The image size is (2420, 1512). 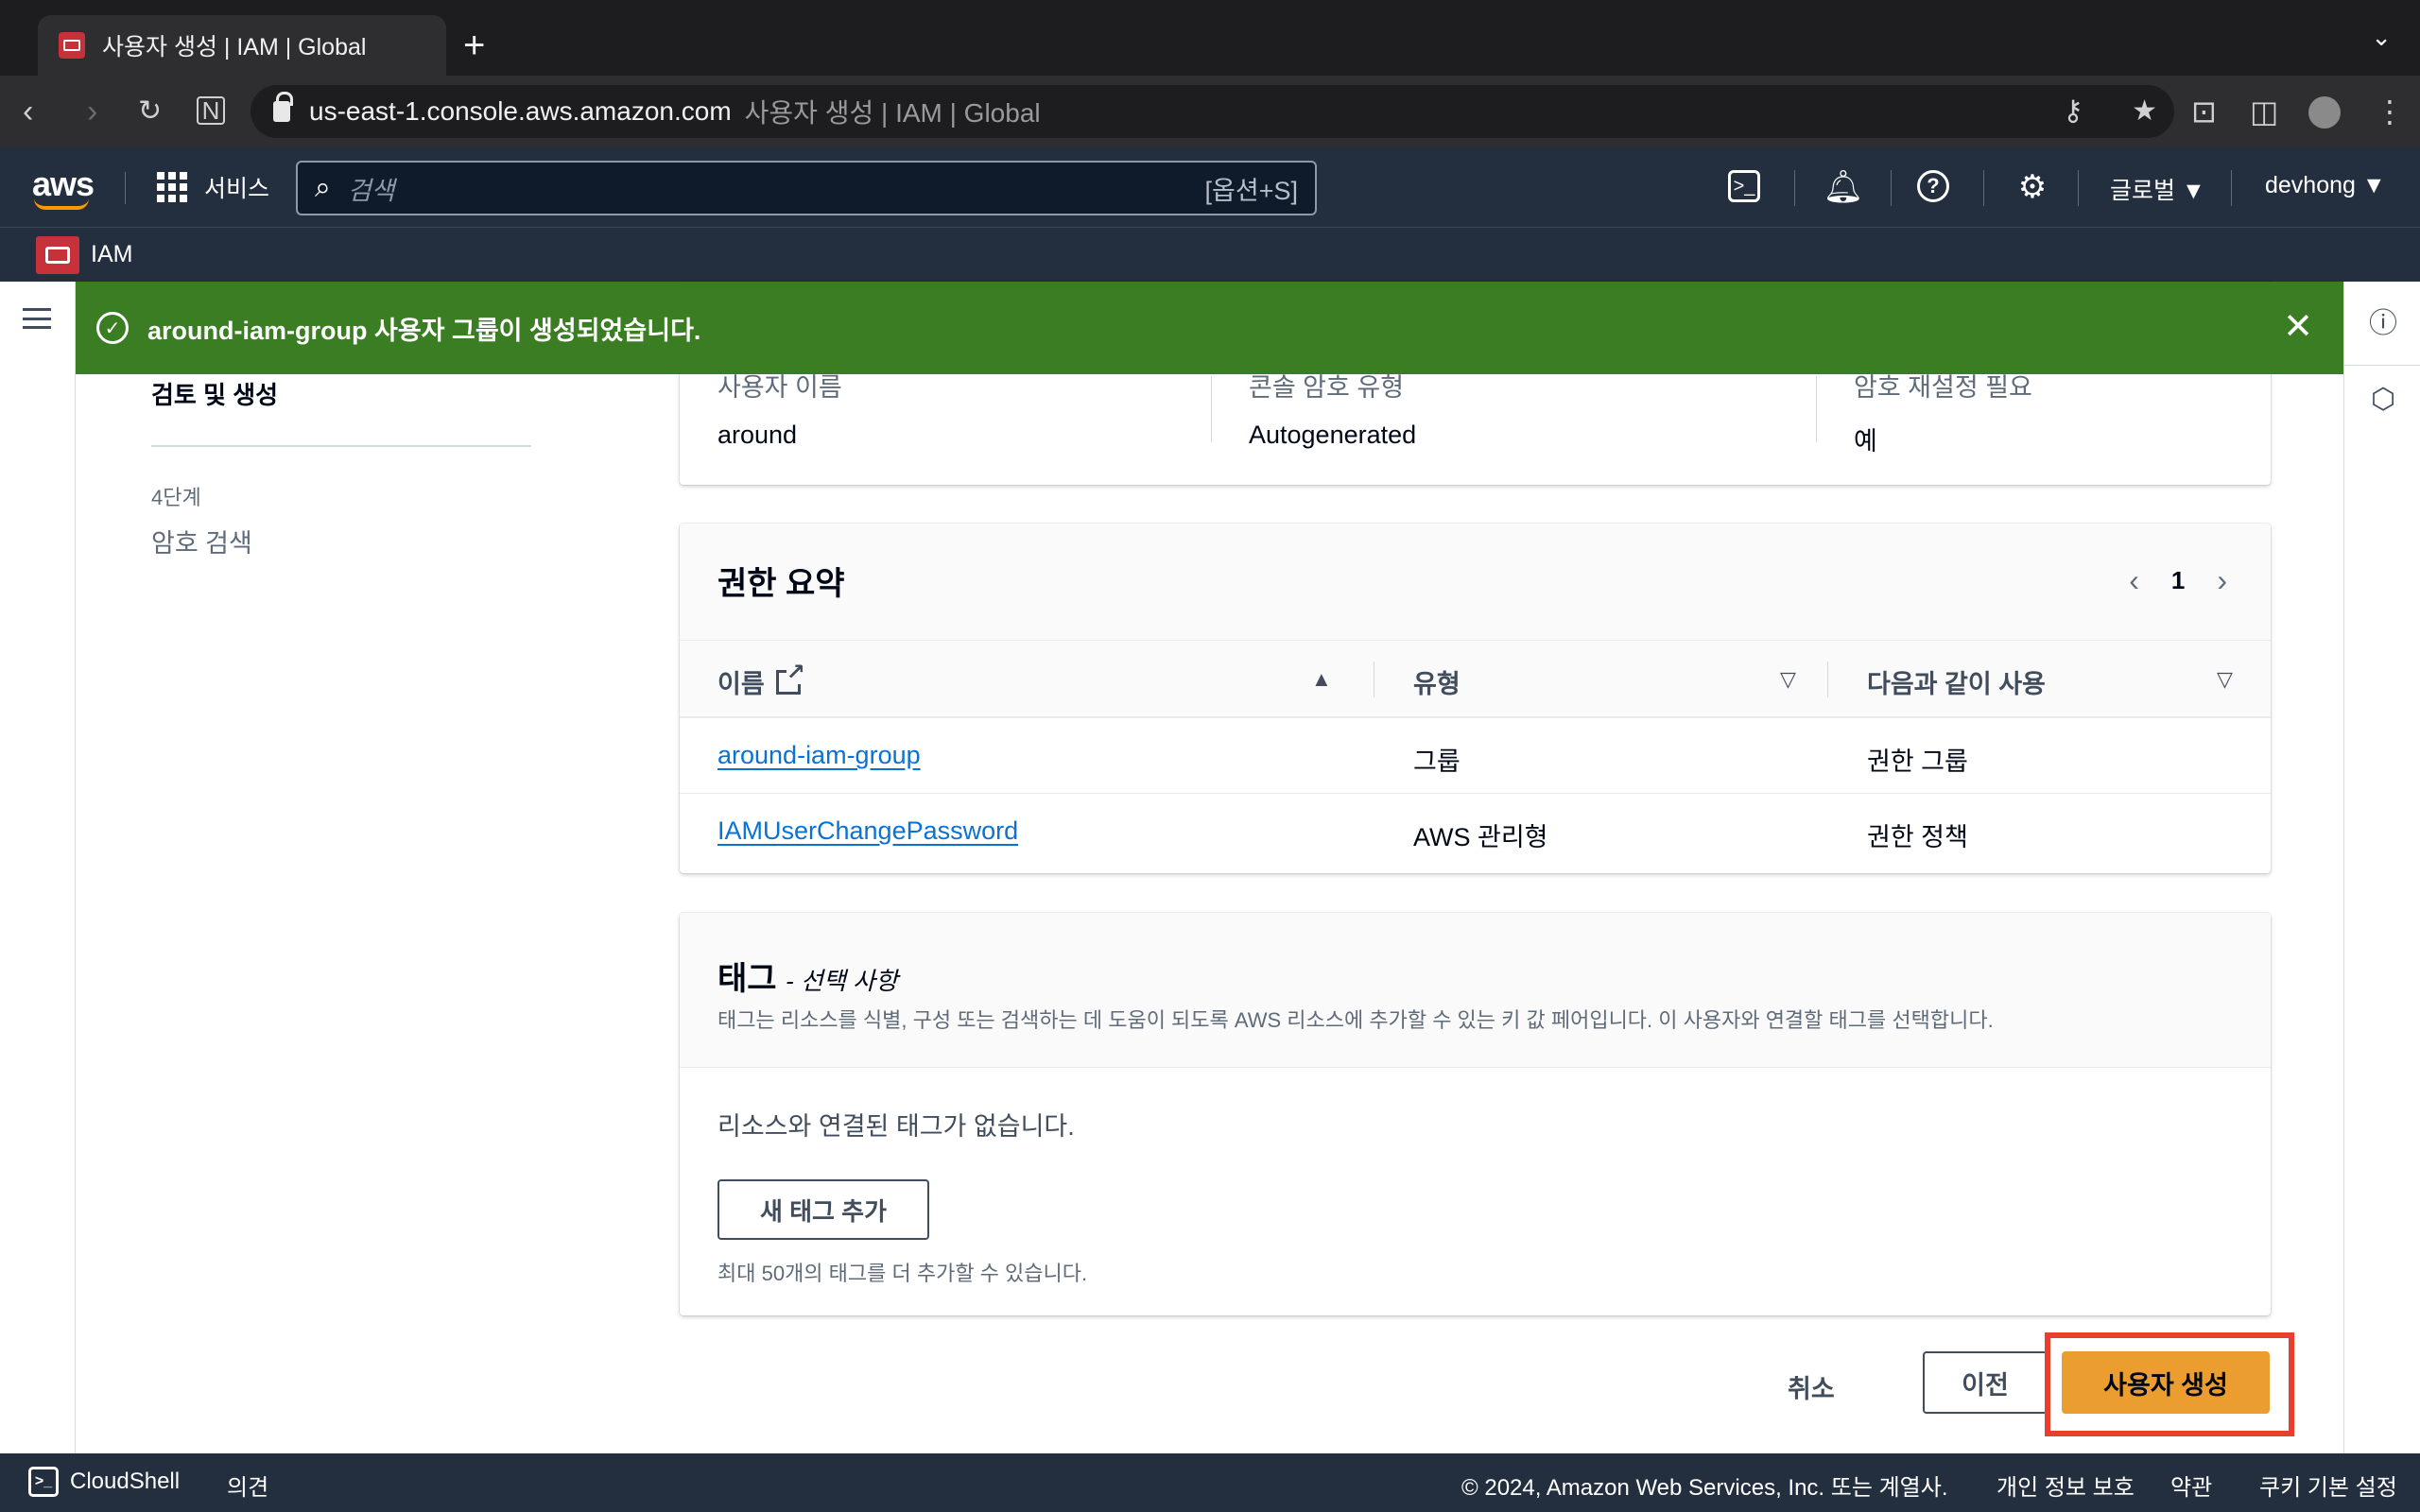 I want to click on column-header-type: 유형, so click(x=1437, y=681).